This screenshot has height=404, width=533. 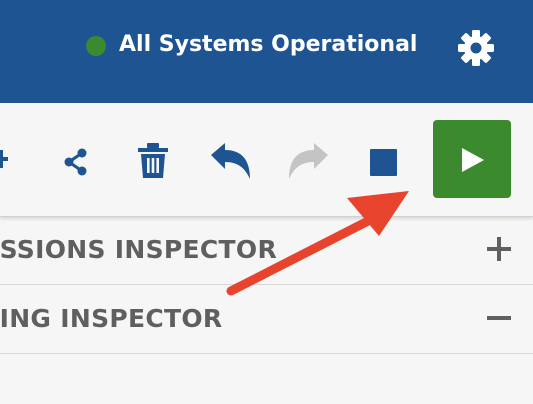 I want to click on run-button, so click(x=472, y=159).